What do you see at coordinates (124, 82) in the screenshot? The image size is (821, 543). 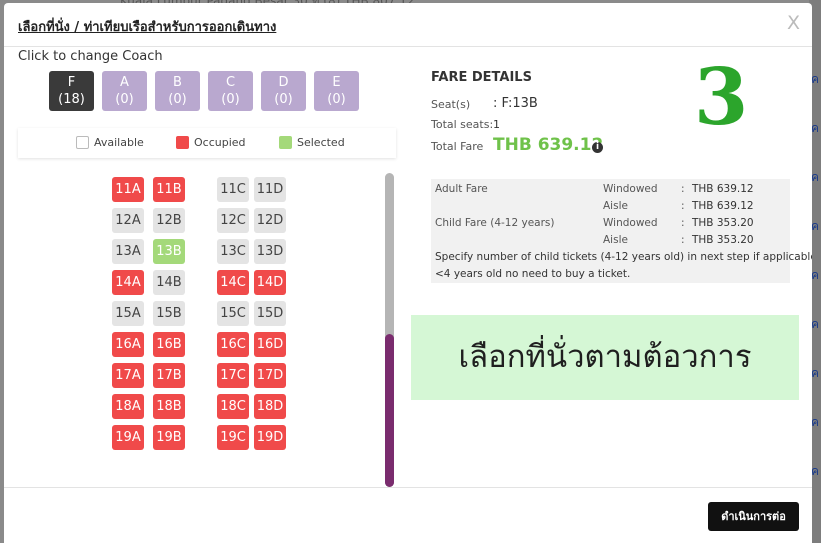 I see `coach-letter: A` at bounding box center [124, 82].